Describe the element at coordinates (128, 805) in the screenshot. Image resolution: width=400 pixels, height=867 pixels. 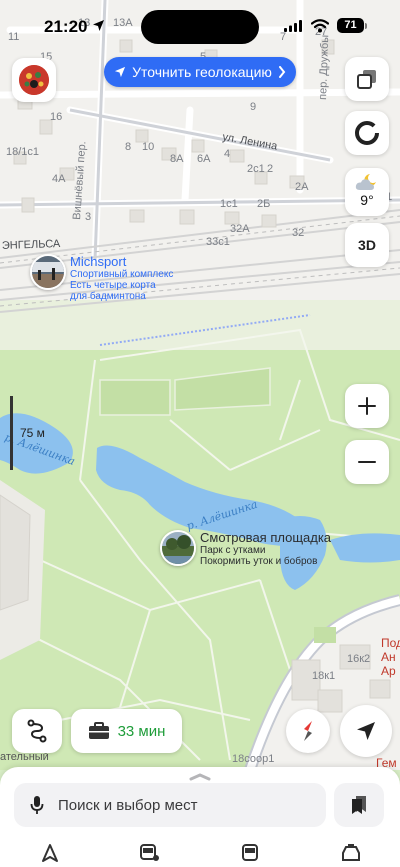
I see `search-placeholder: Поиск и выбор мест` at that location.